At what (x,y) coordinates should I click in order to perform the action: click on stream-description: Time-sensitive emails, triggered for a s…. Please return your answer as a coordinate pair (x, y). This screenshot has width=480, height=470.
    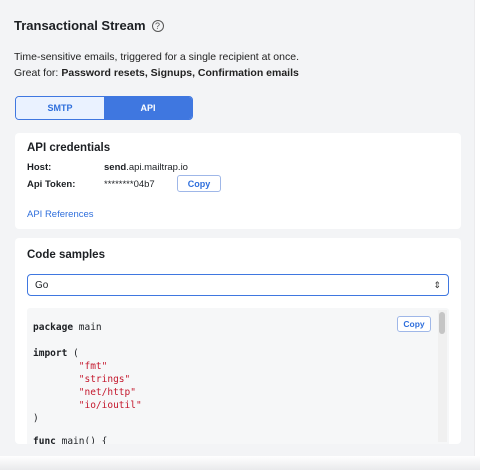
    Looking at the image, I should click on (156, 57).